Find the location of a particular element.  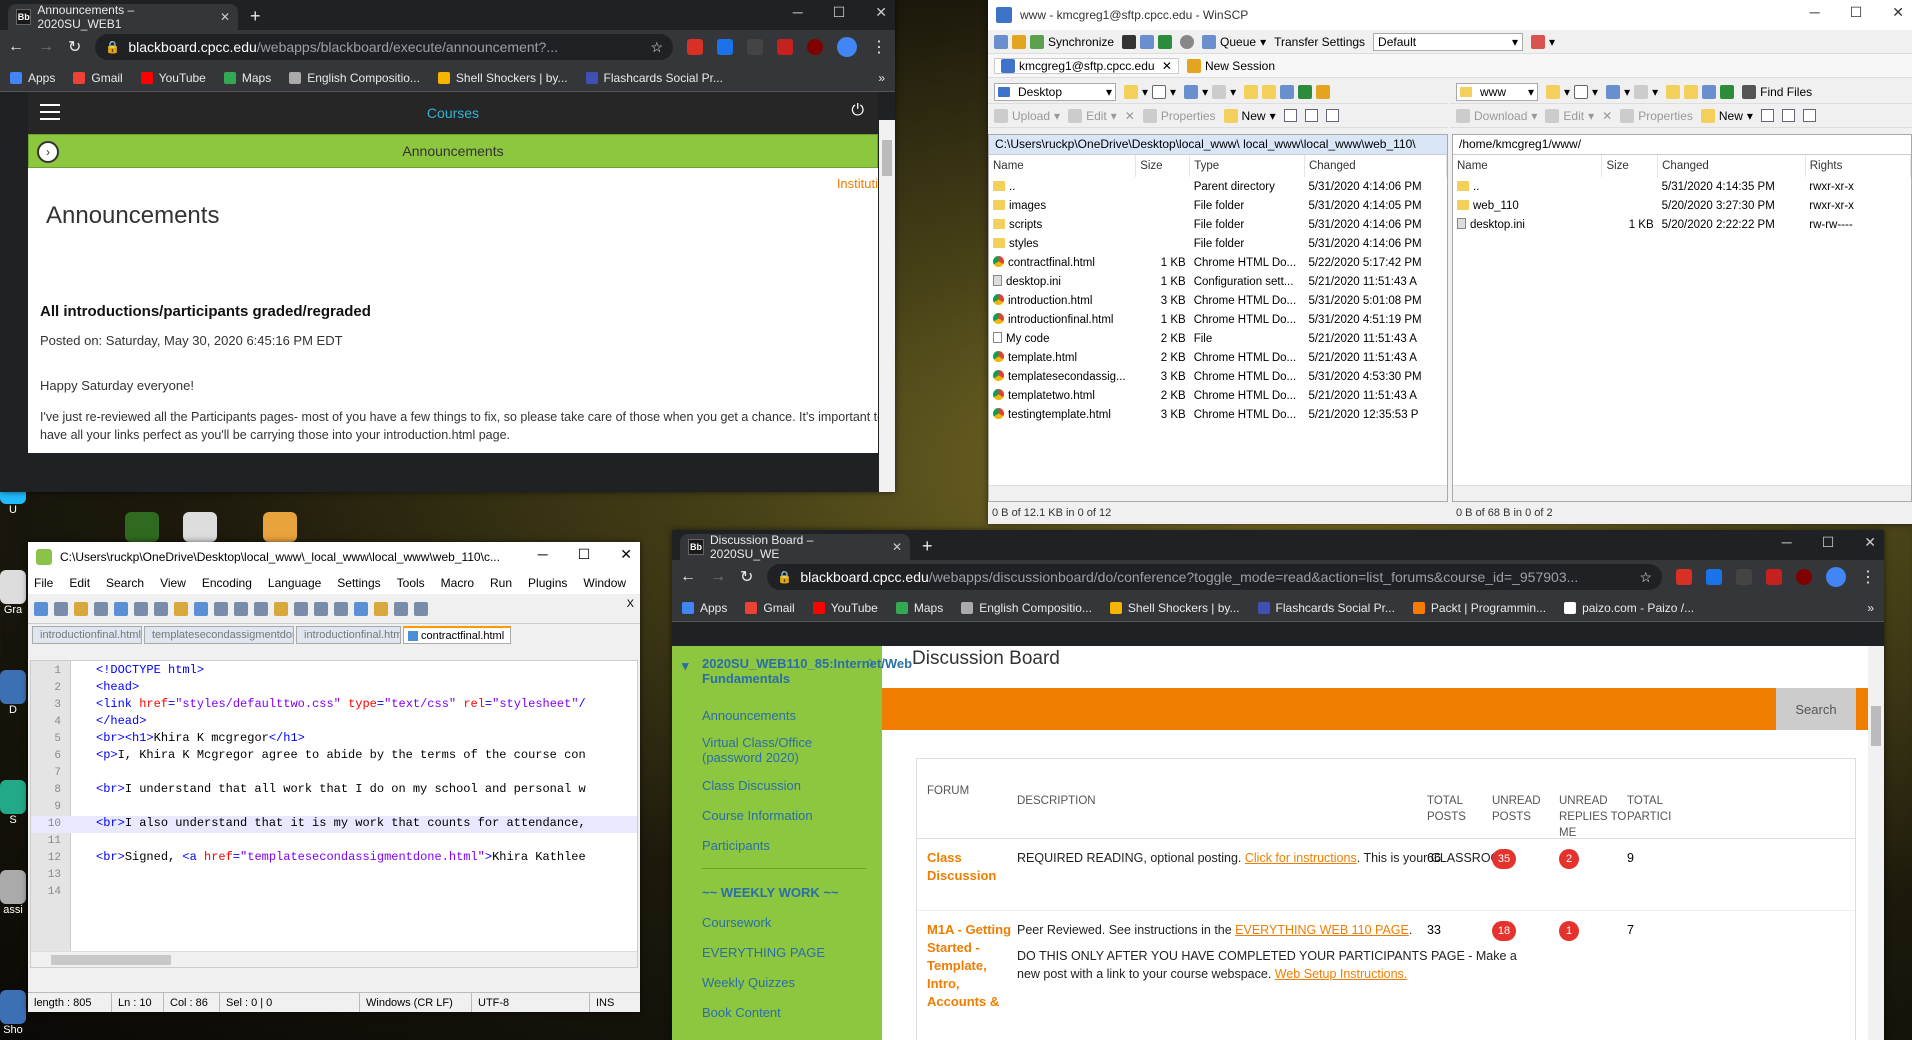

desktop-shortcut: S is located at coordinates (13, 810).